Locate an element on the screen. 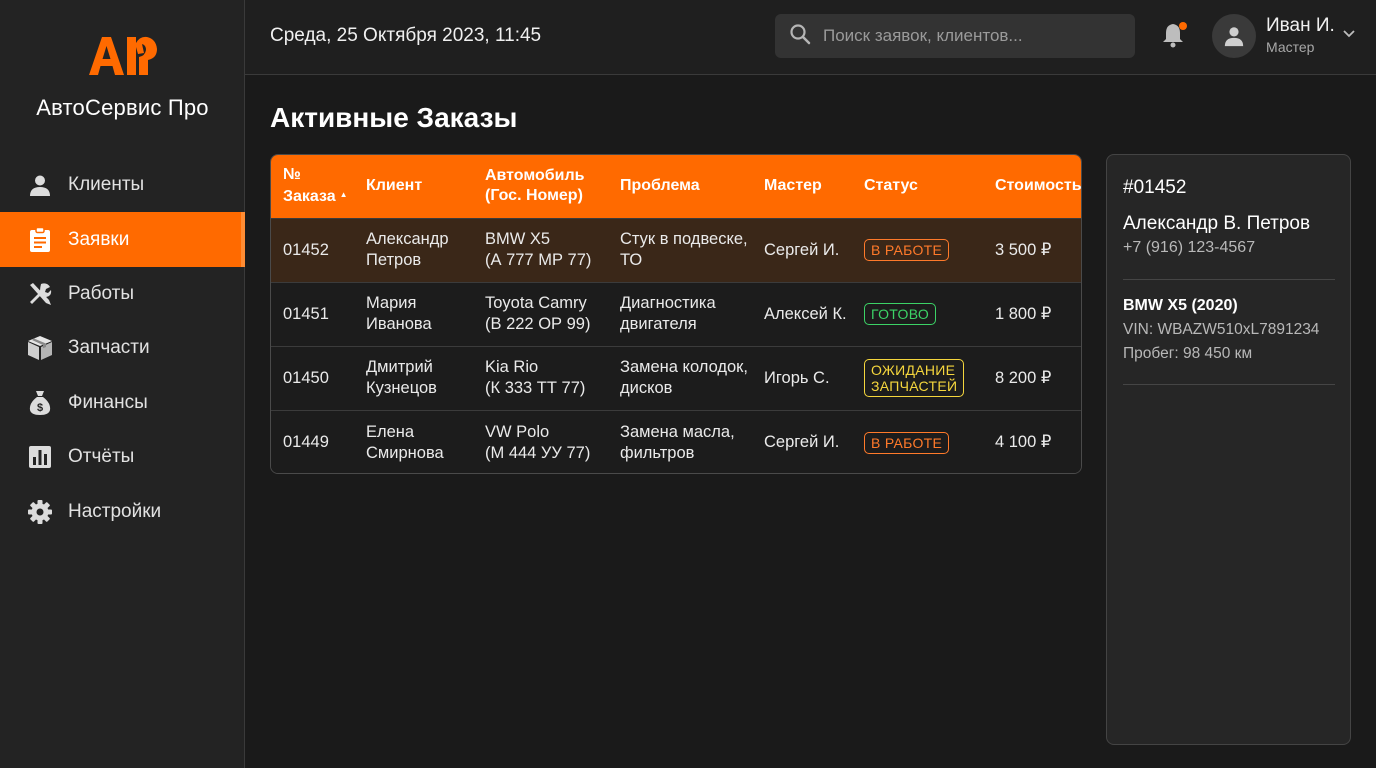 The height and width of the screenshot is (768, 1376). problem: Замена колодок, дисков is located at coordinates (684, 378).